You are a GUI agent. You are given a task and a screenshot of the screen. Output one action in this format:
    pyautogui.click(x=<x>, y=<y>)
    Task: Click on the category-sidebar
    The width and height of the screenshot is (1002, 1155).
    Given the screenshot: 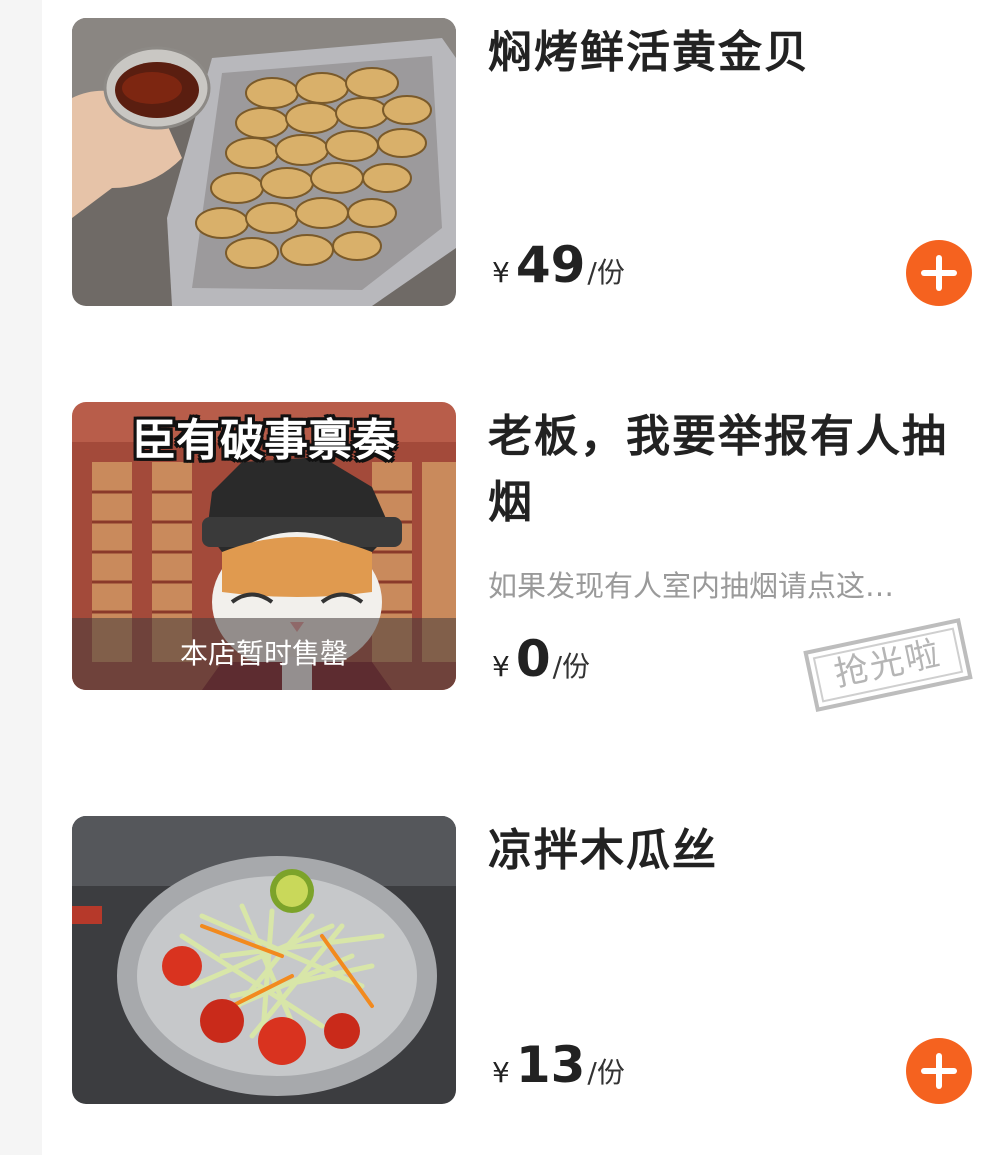 What is the action you would take?
    pyautogui.click(x=21, y=577)
    